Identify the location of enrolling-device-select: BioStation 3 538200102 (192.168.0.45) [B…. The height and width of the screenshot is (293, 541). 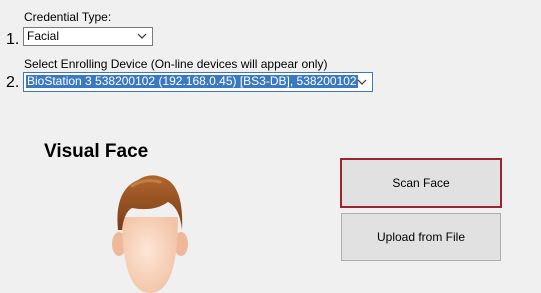
(198, 82).